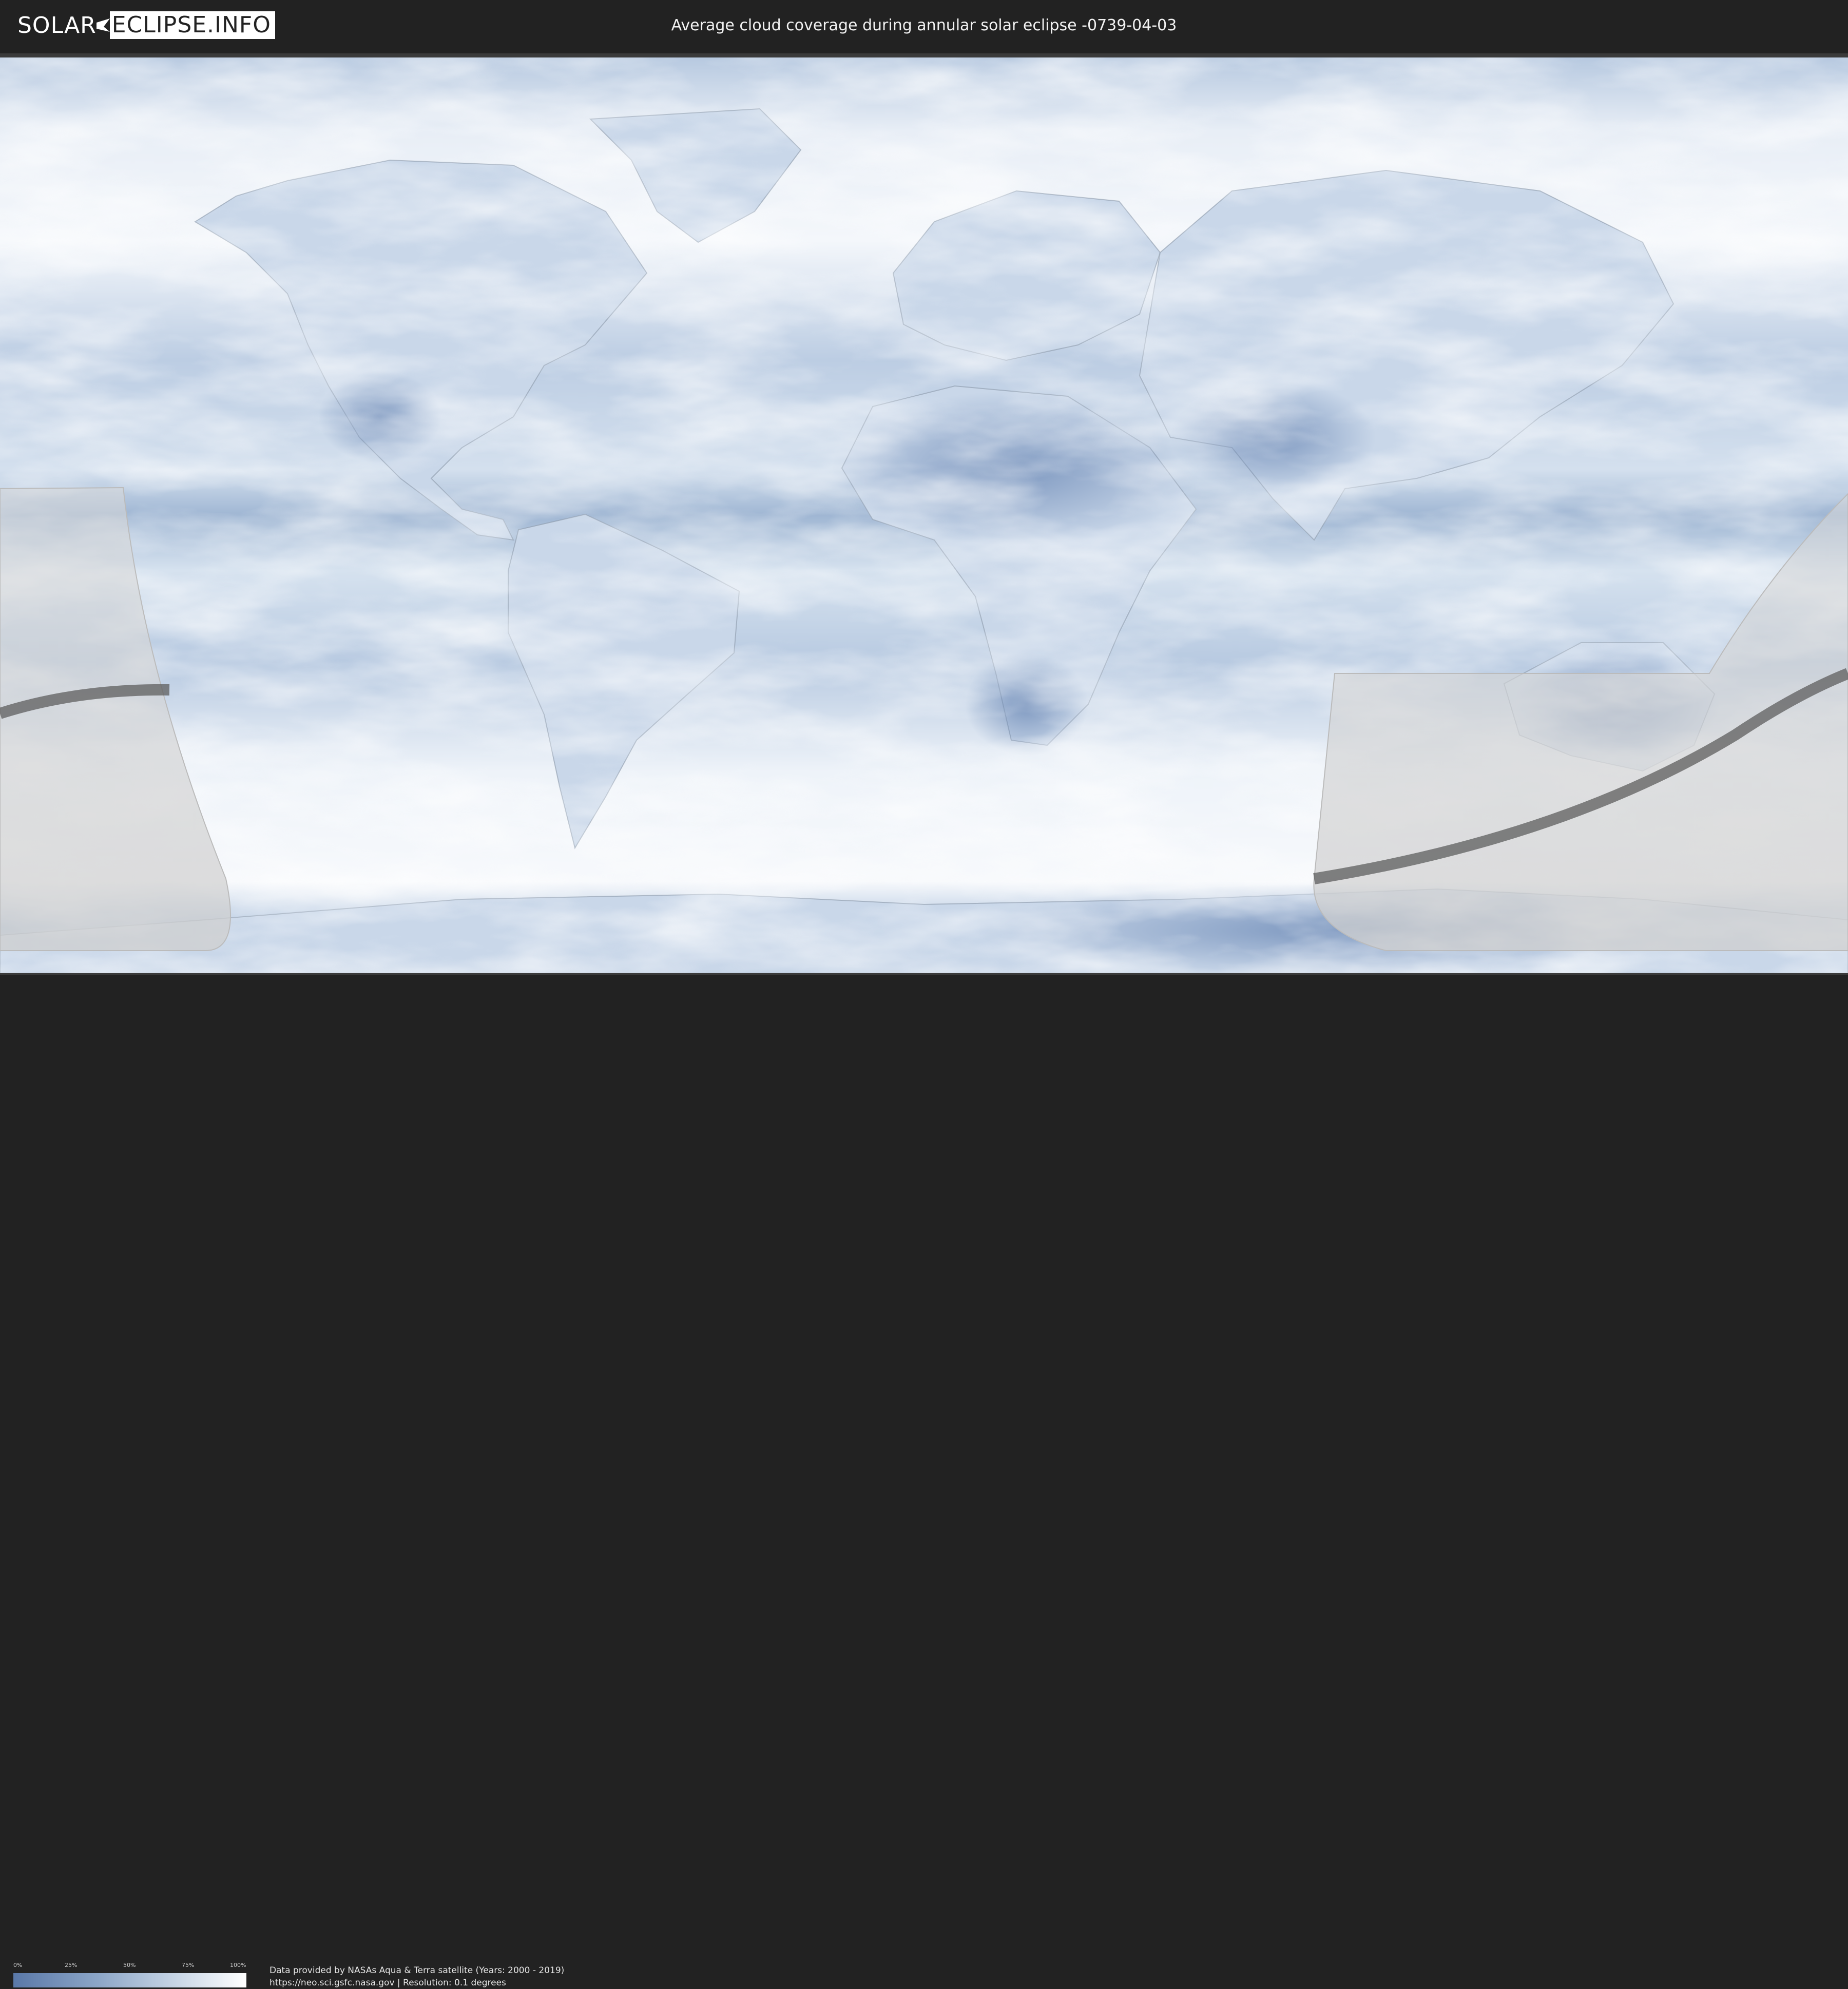  I want to click on legend-tick-25: 25%, so click(71, 1965).